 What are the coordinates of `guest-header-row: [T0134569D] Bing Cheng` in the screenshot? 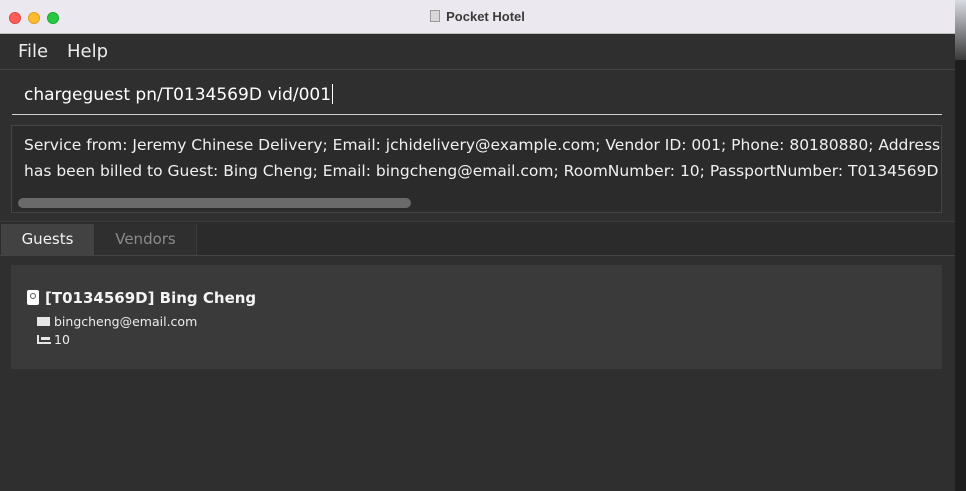 It's located at (141, 298).